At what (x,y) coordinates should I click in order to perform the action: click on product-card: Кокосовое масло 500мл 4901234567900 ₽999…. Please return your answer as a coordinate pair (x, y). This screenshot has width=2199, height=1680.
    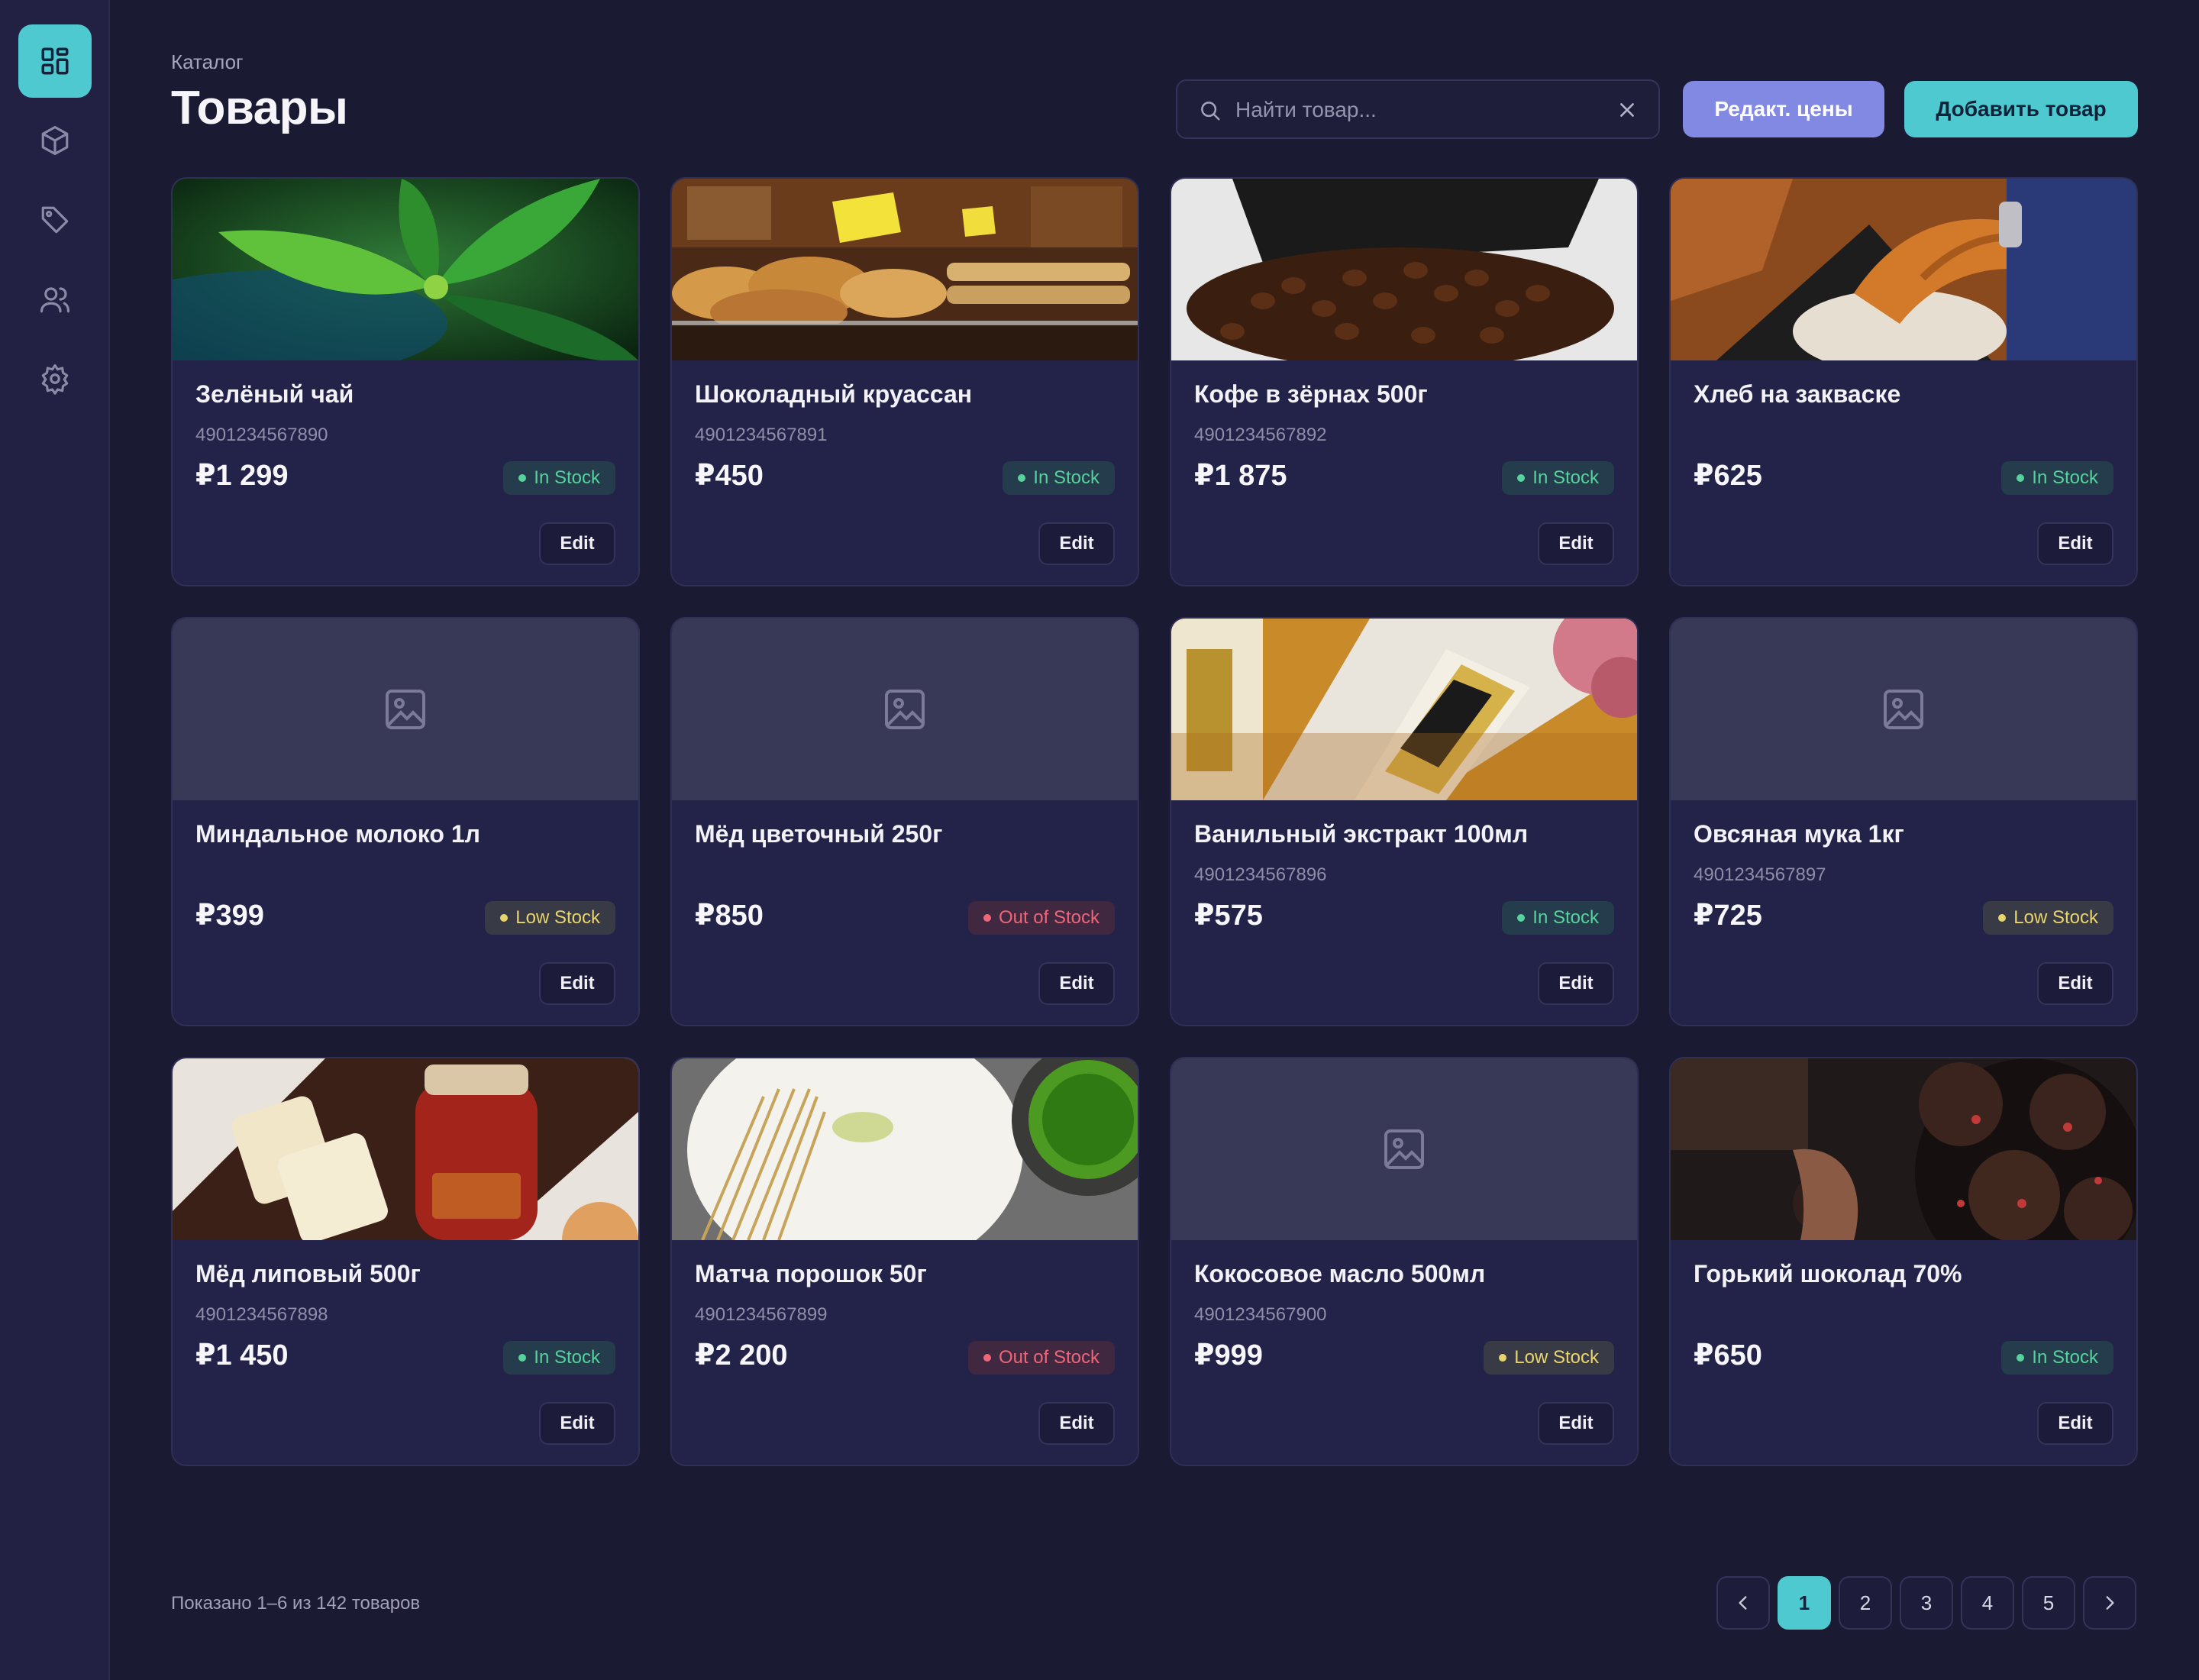
    Looking at the image, I should click on (1405, 1261).